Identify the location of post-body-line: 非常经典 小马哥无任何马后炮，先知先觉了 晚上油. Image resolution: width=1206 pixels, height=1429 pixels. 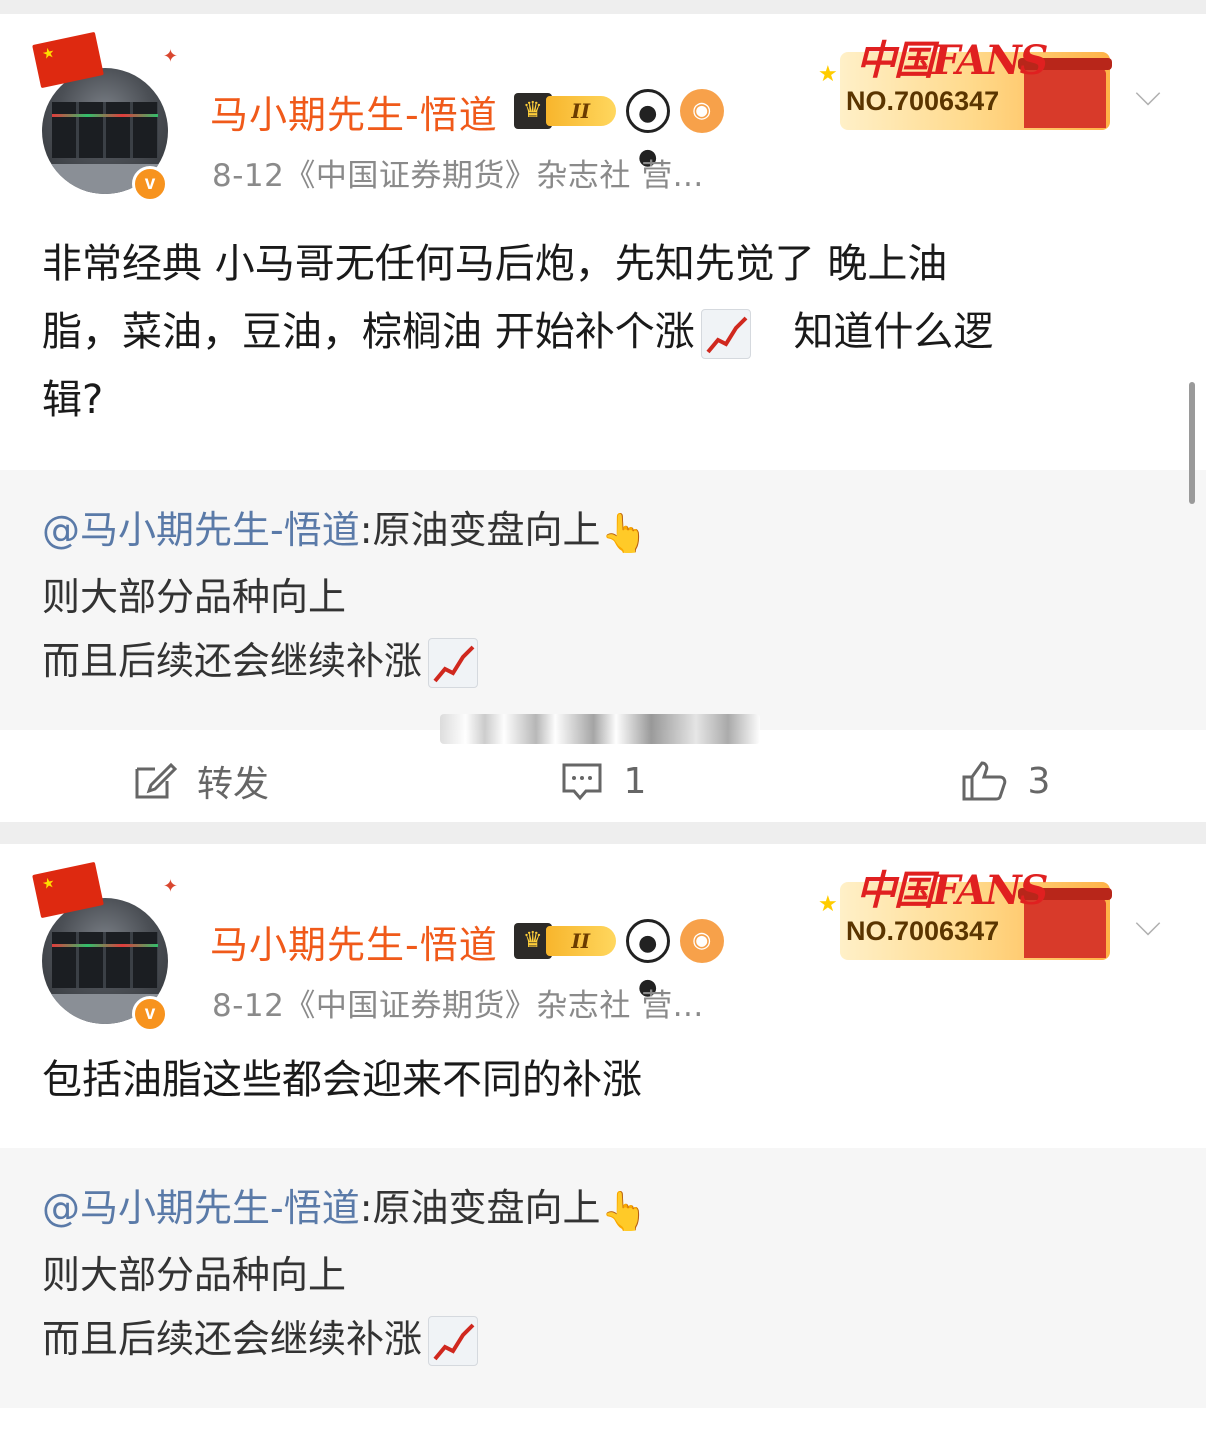
(495, 264).